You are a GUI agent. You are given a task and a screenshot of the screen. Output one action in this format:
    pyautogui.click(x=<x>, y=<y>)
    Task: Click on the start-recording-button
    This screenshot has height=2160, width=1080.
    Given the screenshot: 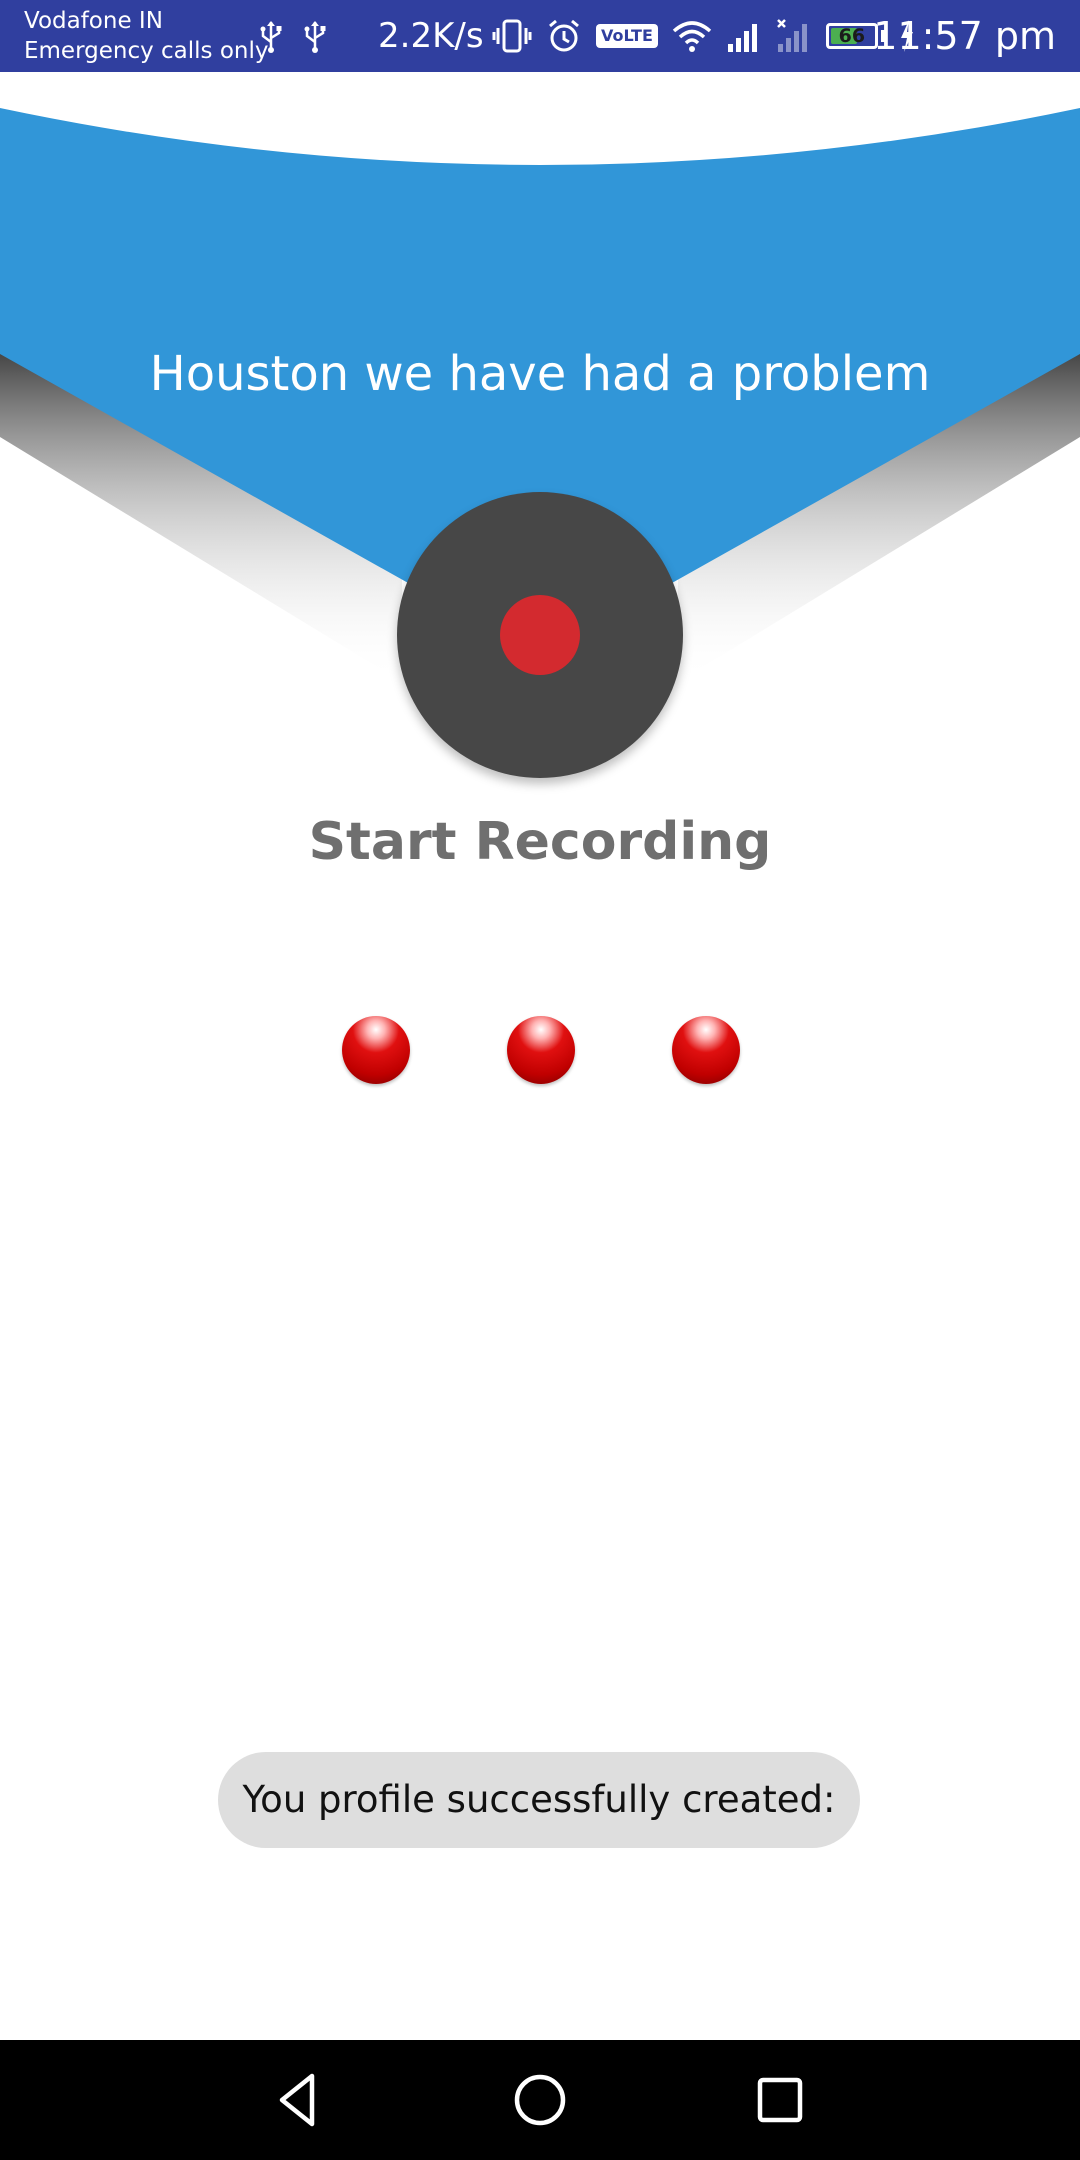 What is the action you would take?
    pyautogui.click(x=540, y=635)
    